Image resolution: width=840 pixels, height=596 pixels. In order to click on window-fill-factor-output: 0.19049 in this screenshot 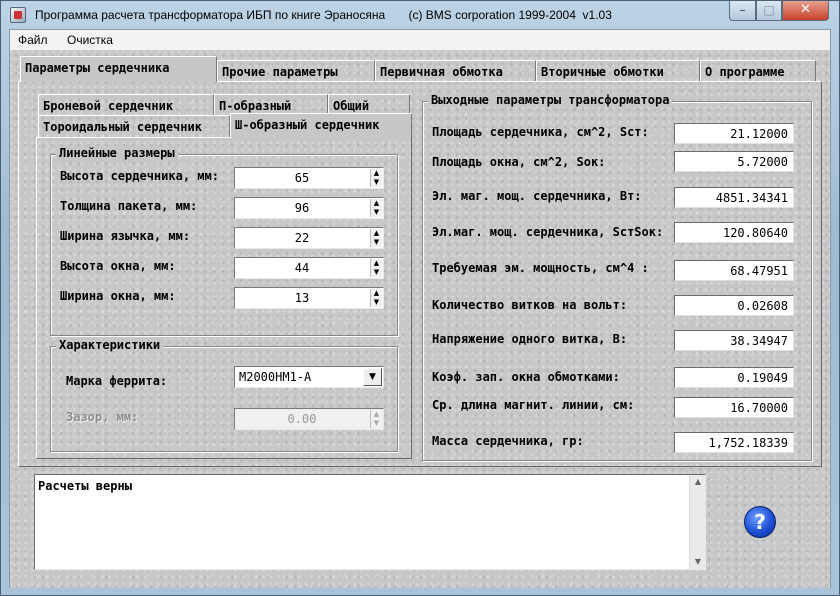, I will do `click(734, 377)`.